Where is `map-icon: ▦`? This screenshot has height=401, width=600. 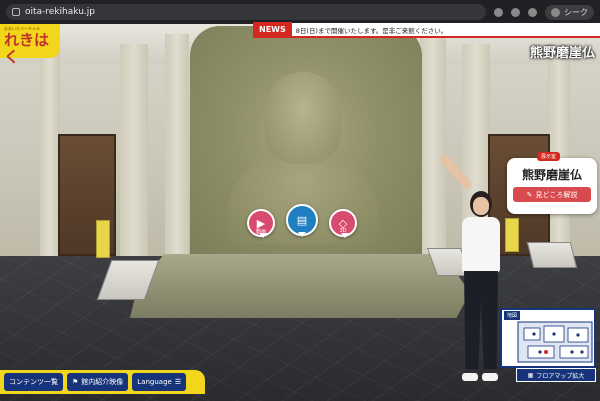 map-icon: ▦ is located at coordinates (530, 375).